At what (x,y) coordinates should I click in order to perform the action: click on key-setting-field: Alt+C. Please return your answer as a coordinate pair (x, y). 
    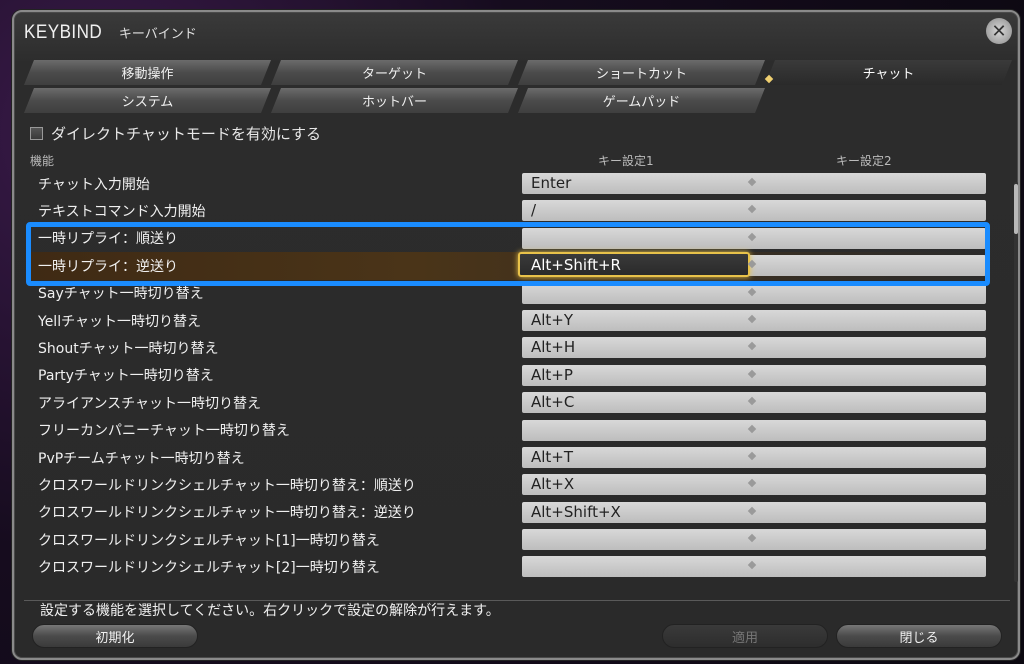
    Looking at the image, I should click on (754, 403).